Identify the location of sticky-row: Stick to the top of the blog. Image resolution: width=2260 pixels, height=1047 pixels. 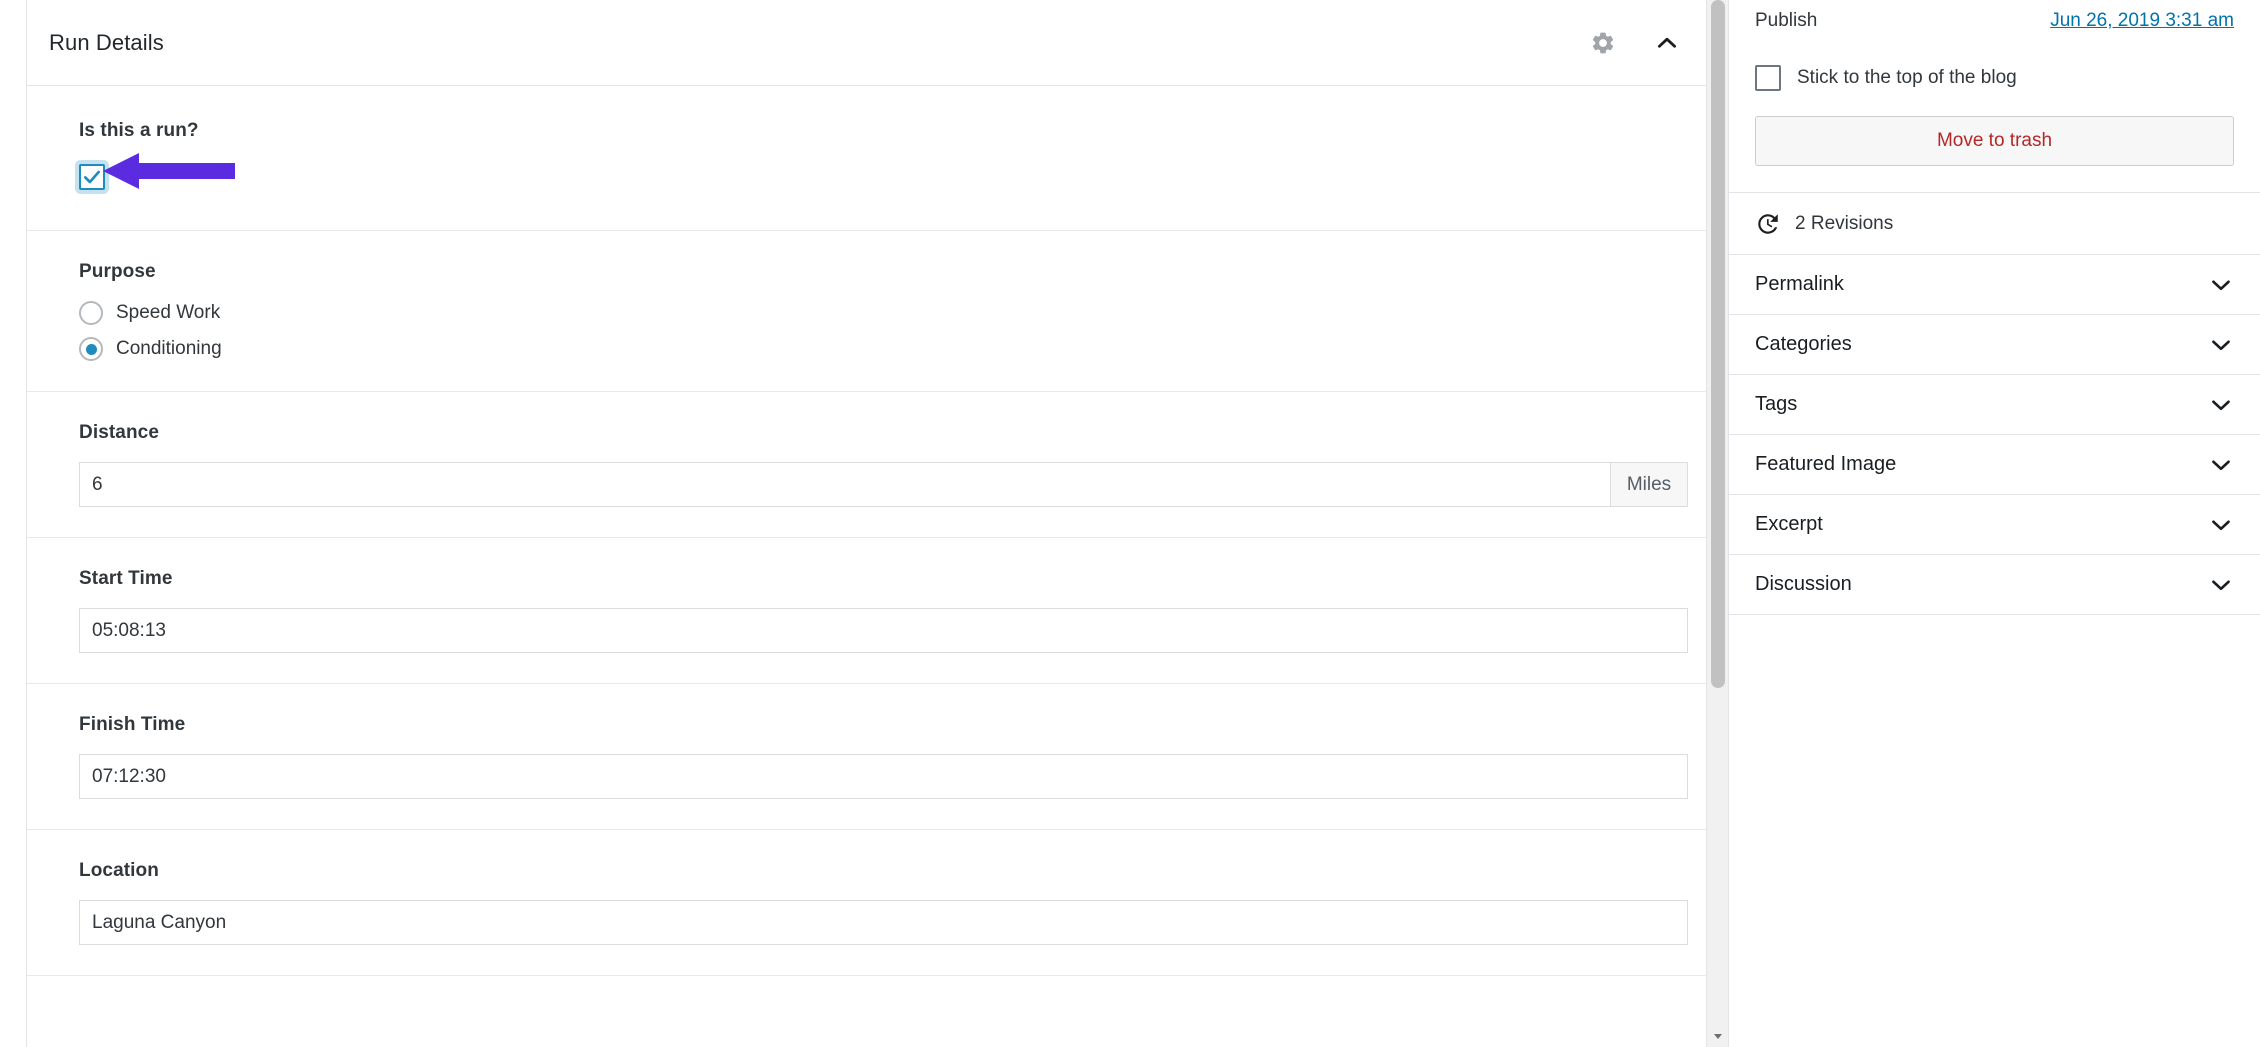
(1994, 78).